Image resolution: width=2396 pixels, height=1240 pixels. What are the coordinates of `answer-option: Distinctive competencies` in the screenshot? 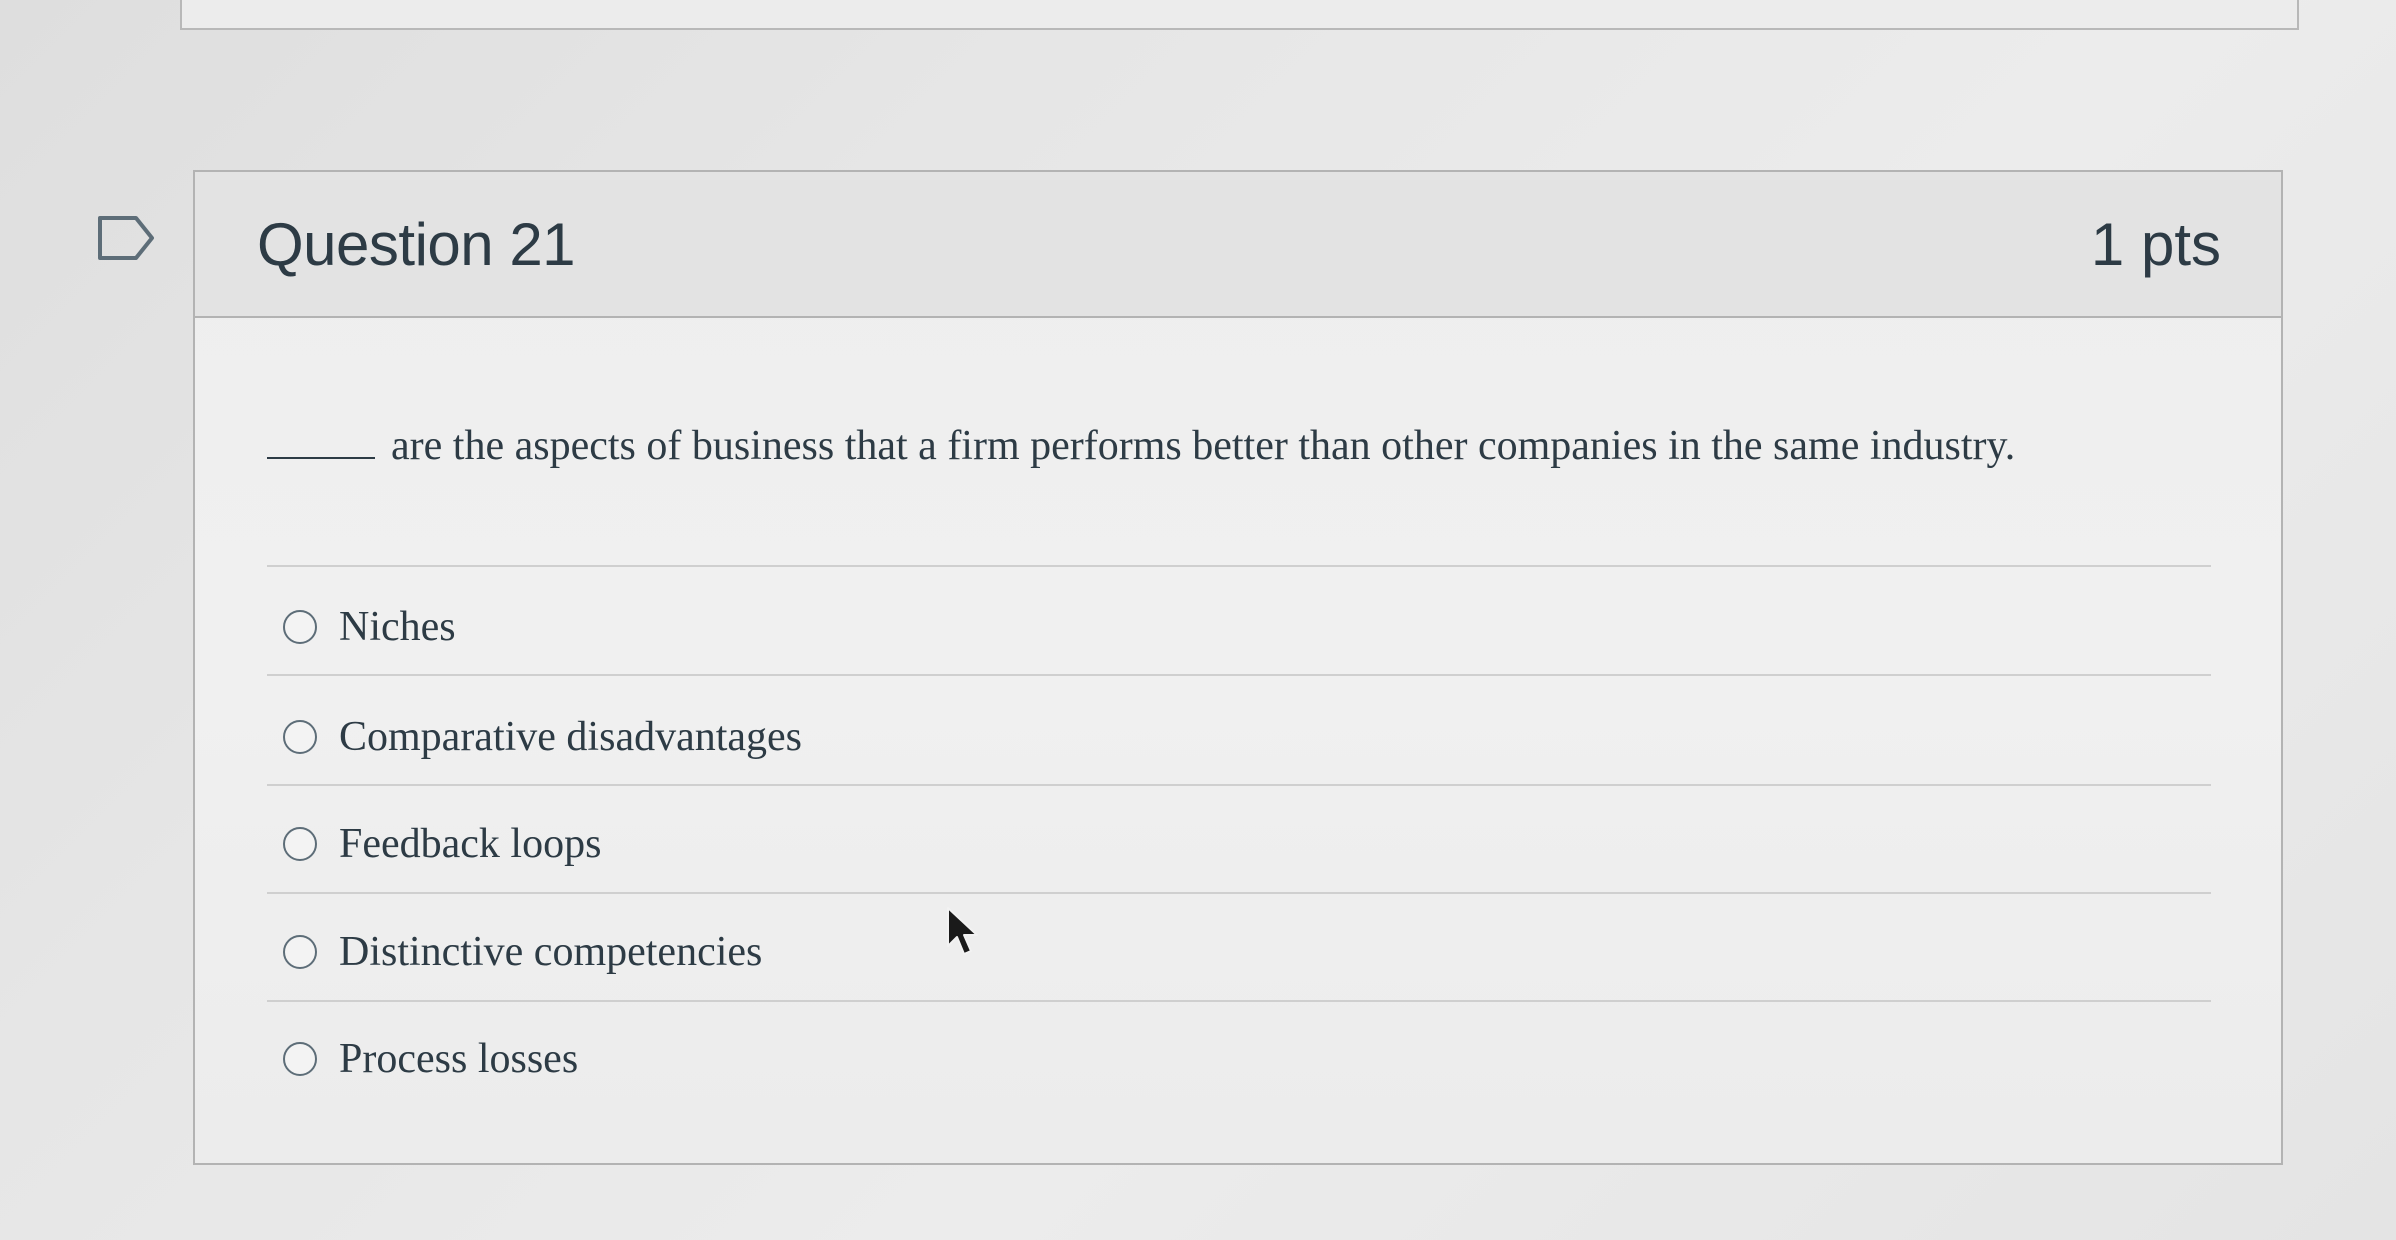 It's located at (522, 952).